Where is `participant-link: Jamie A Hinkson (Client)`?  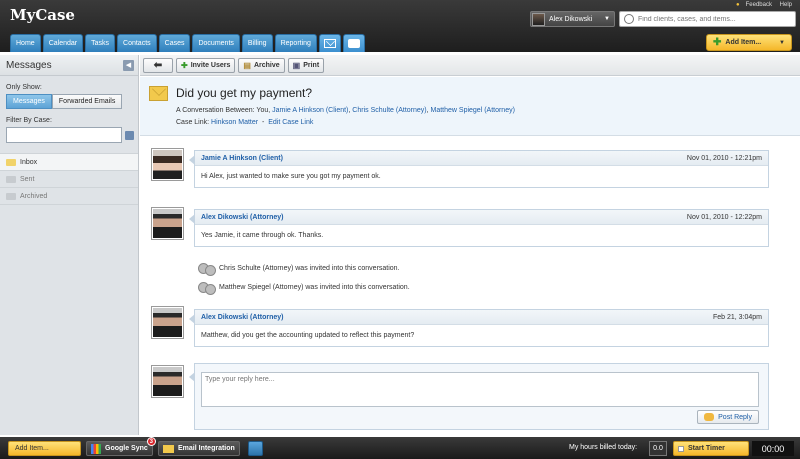 participant-link: Jamie A Hinkson (Client) is located at coordinates (310, 110).